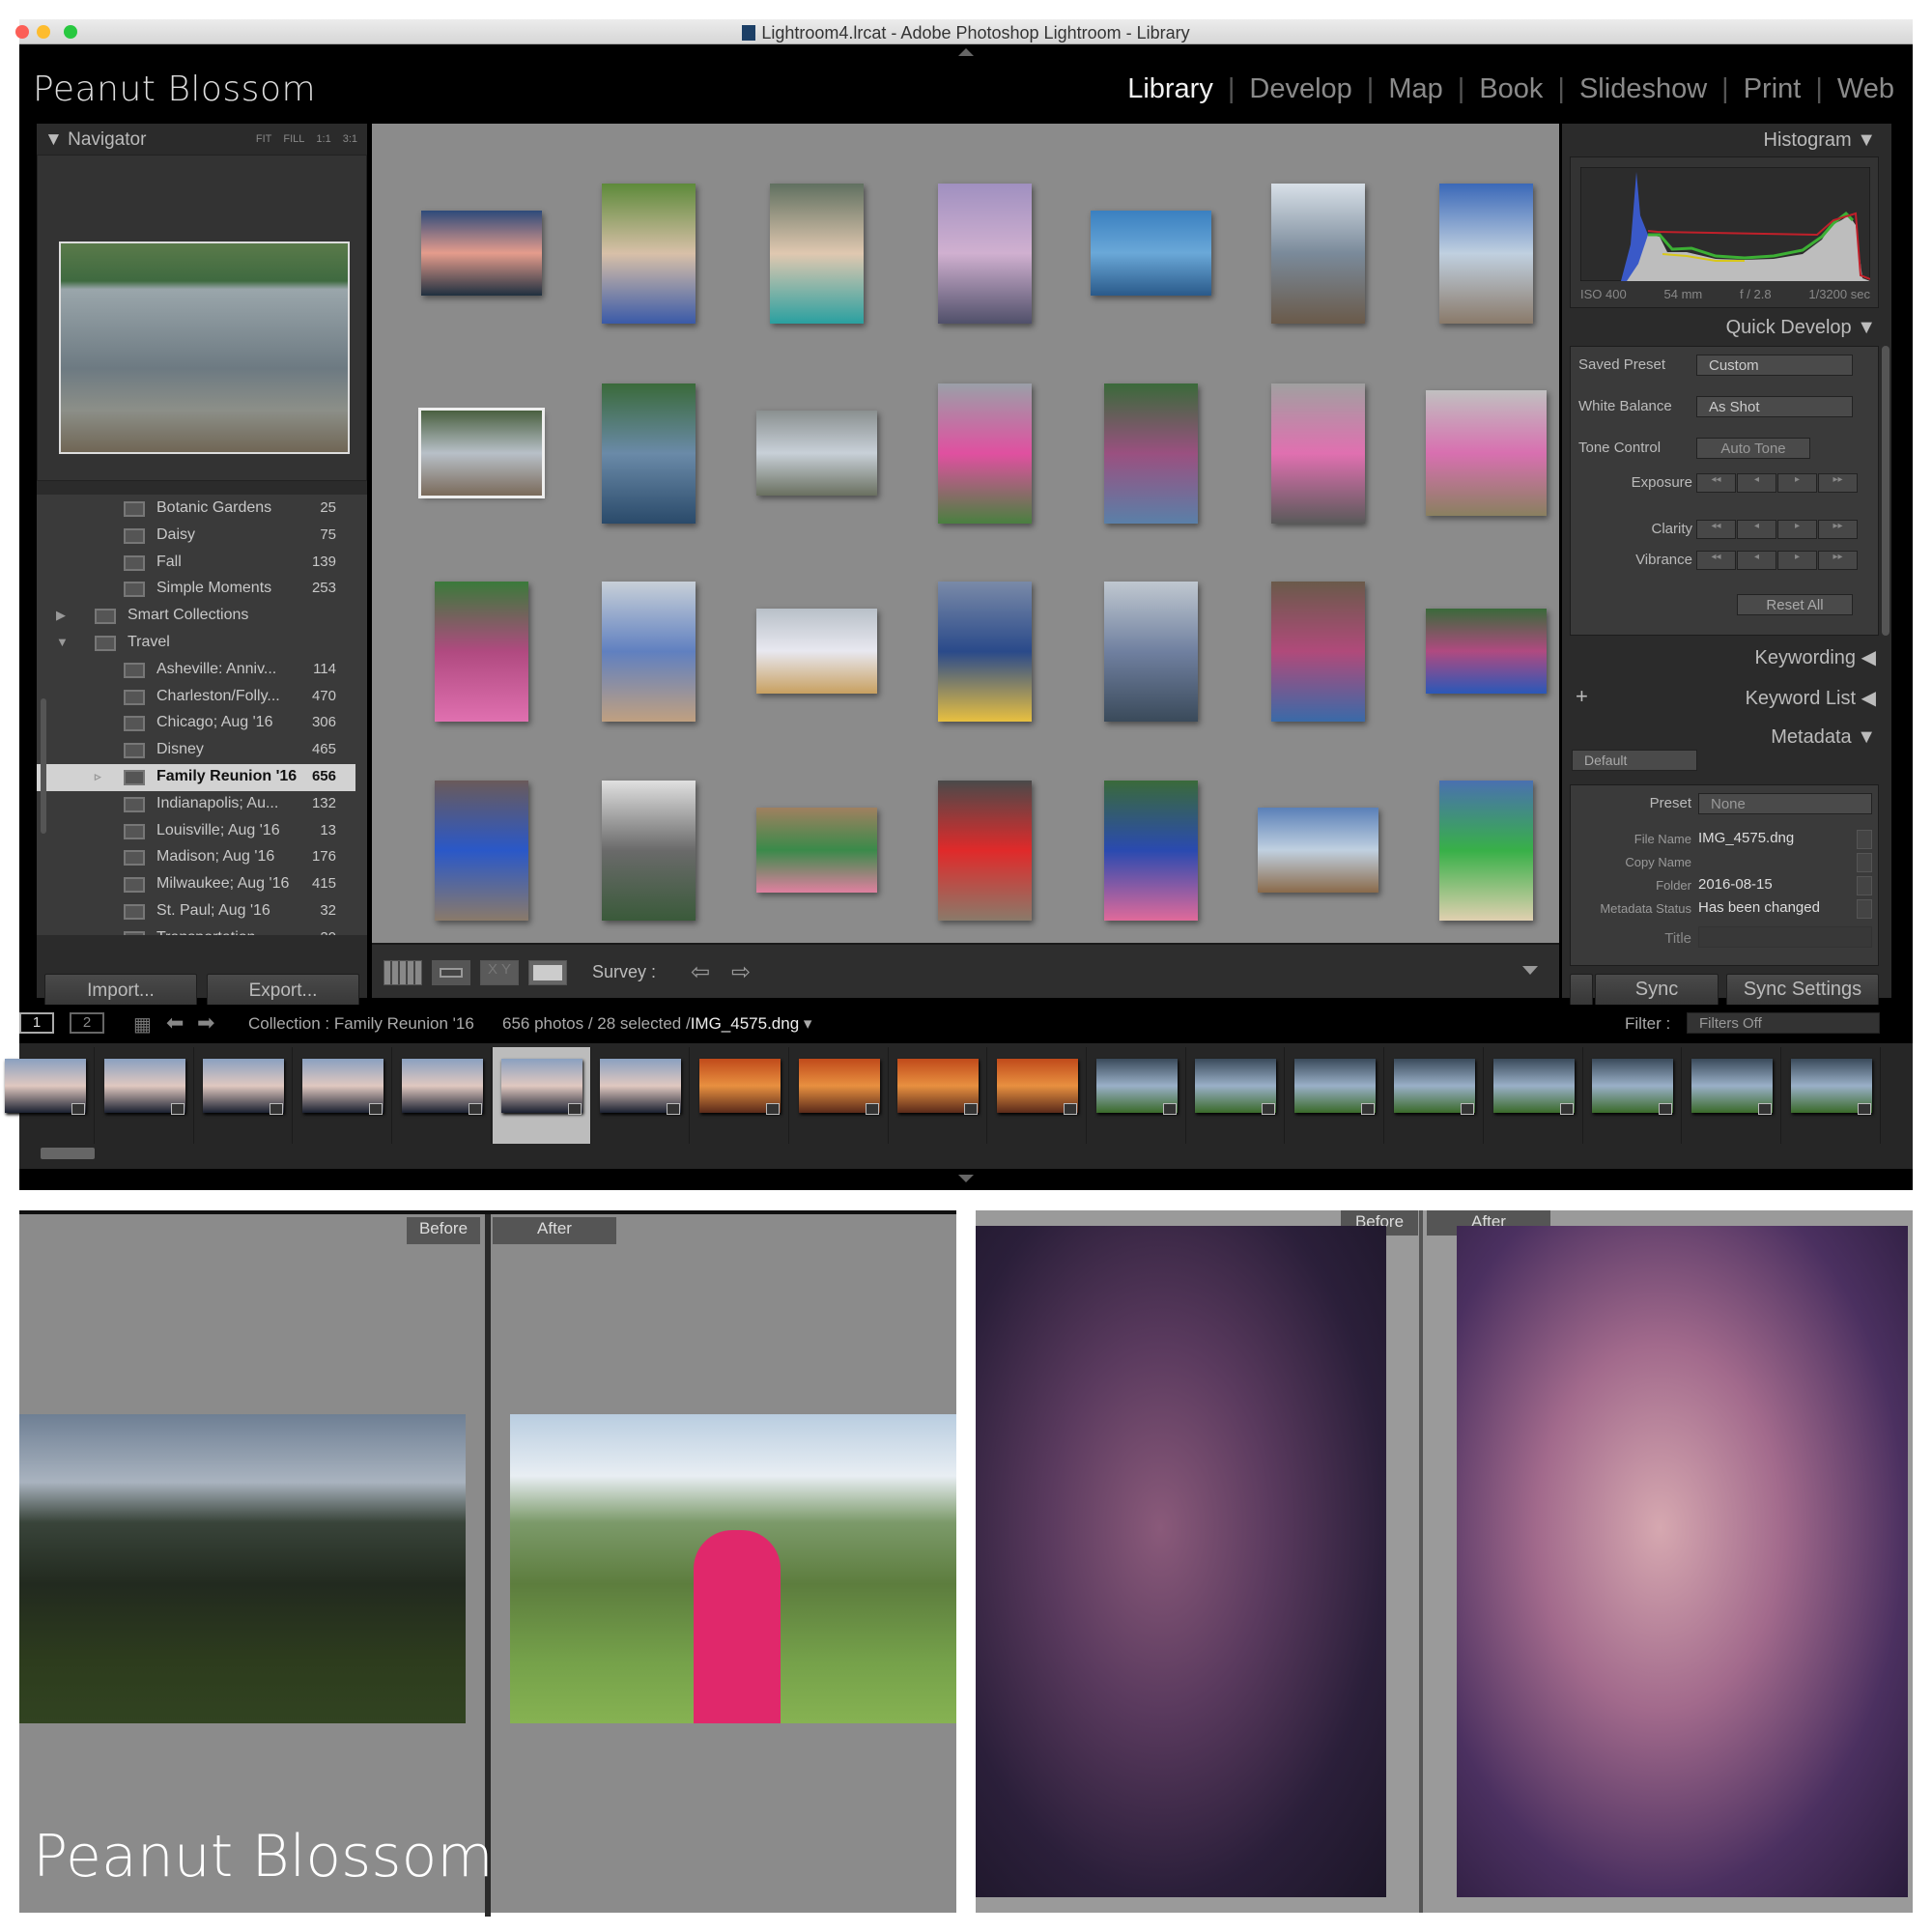  I want to click on add-keyword-button: +, so click(1582, 696).